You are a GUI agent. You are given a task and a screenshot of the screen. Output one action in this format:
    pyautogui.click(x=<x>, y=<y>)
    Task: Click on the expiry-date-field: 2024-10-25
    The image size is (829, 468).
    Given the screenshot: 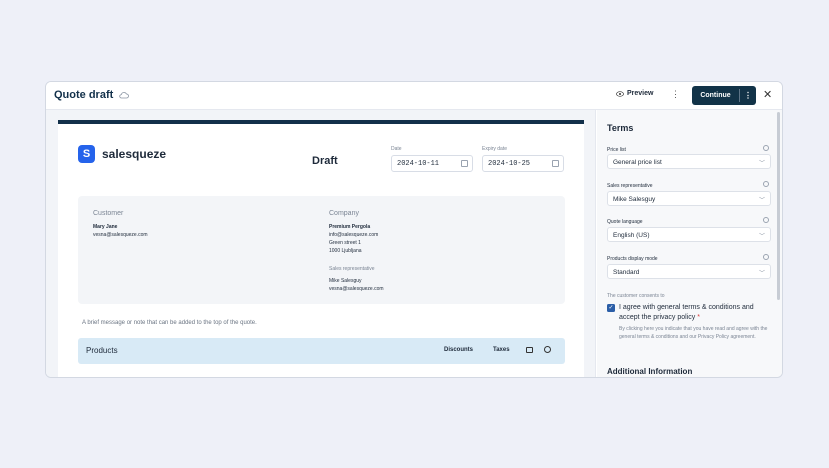 What is the action you would take?
    pyautogui.click(x=523, y=163)
    